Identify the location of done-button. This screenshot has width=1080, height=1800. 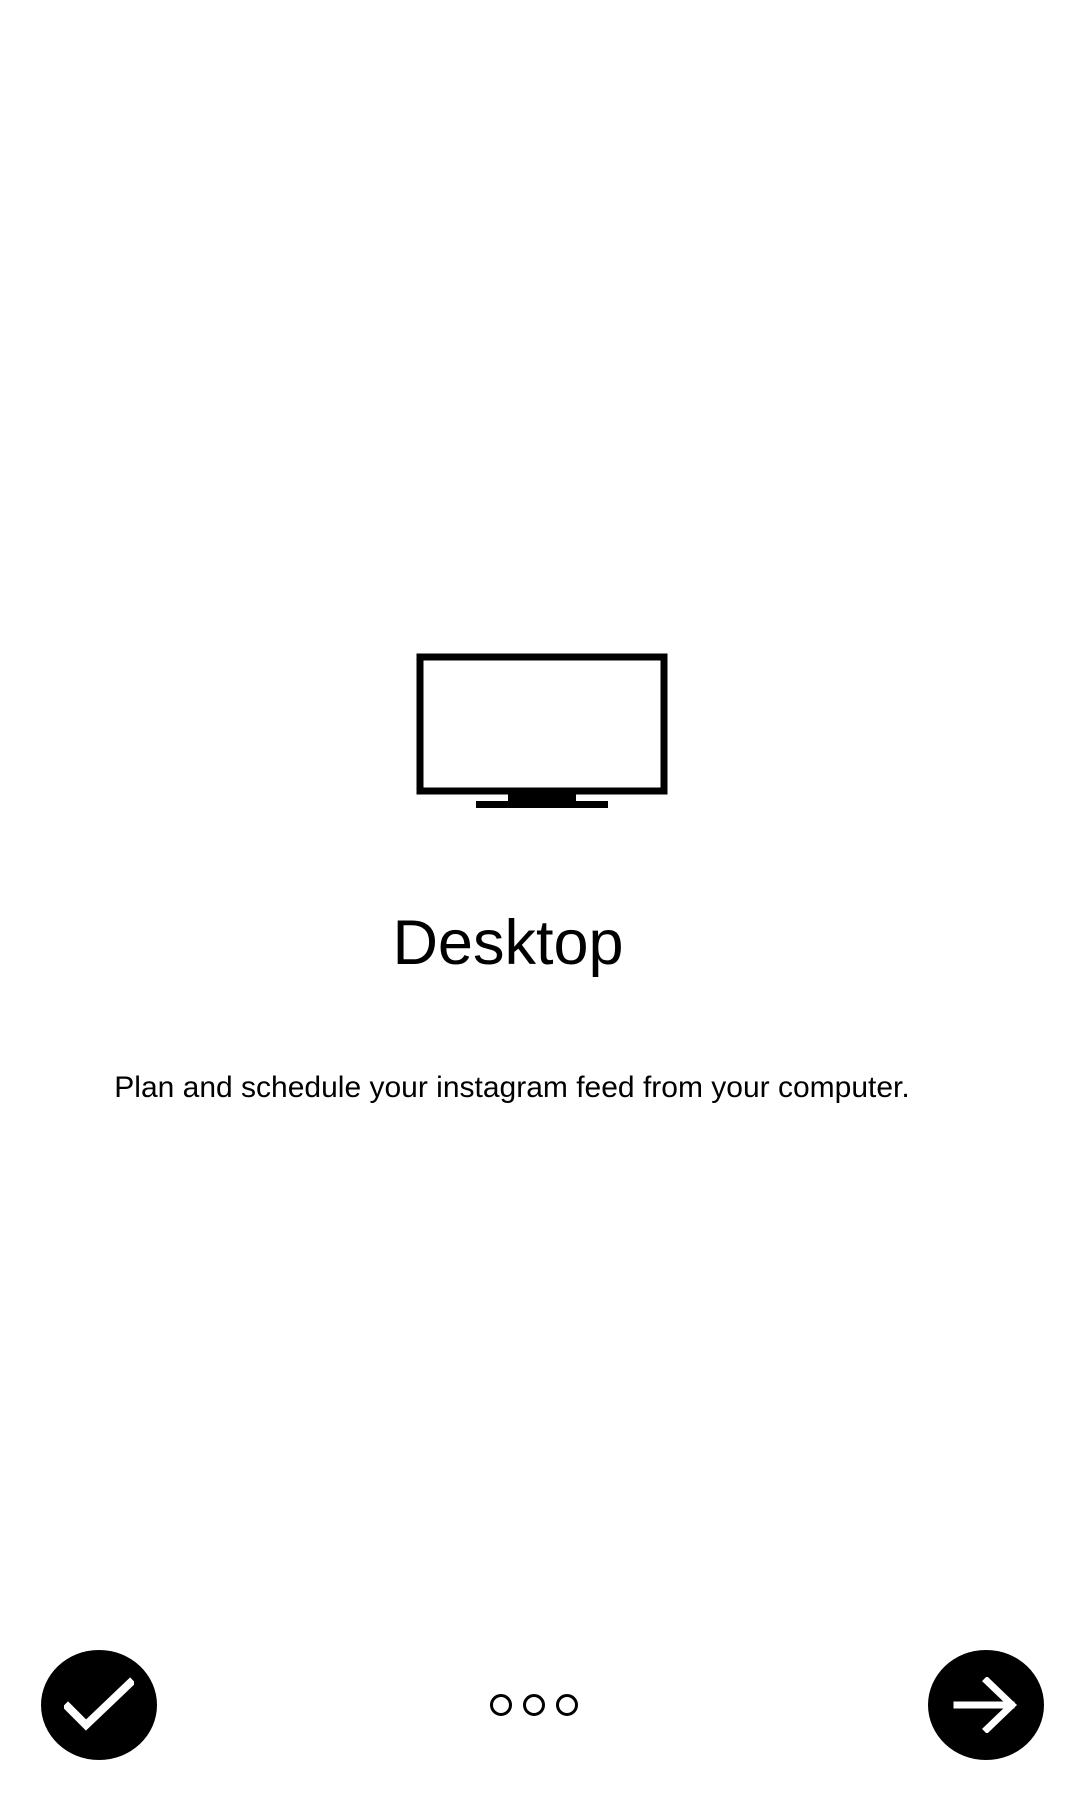
(99, 1705).